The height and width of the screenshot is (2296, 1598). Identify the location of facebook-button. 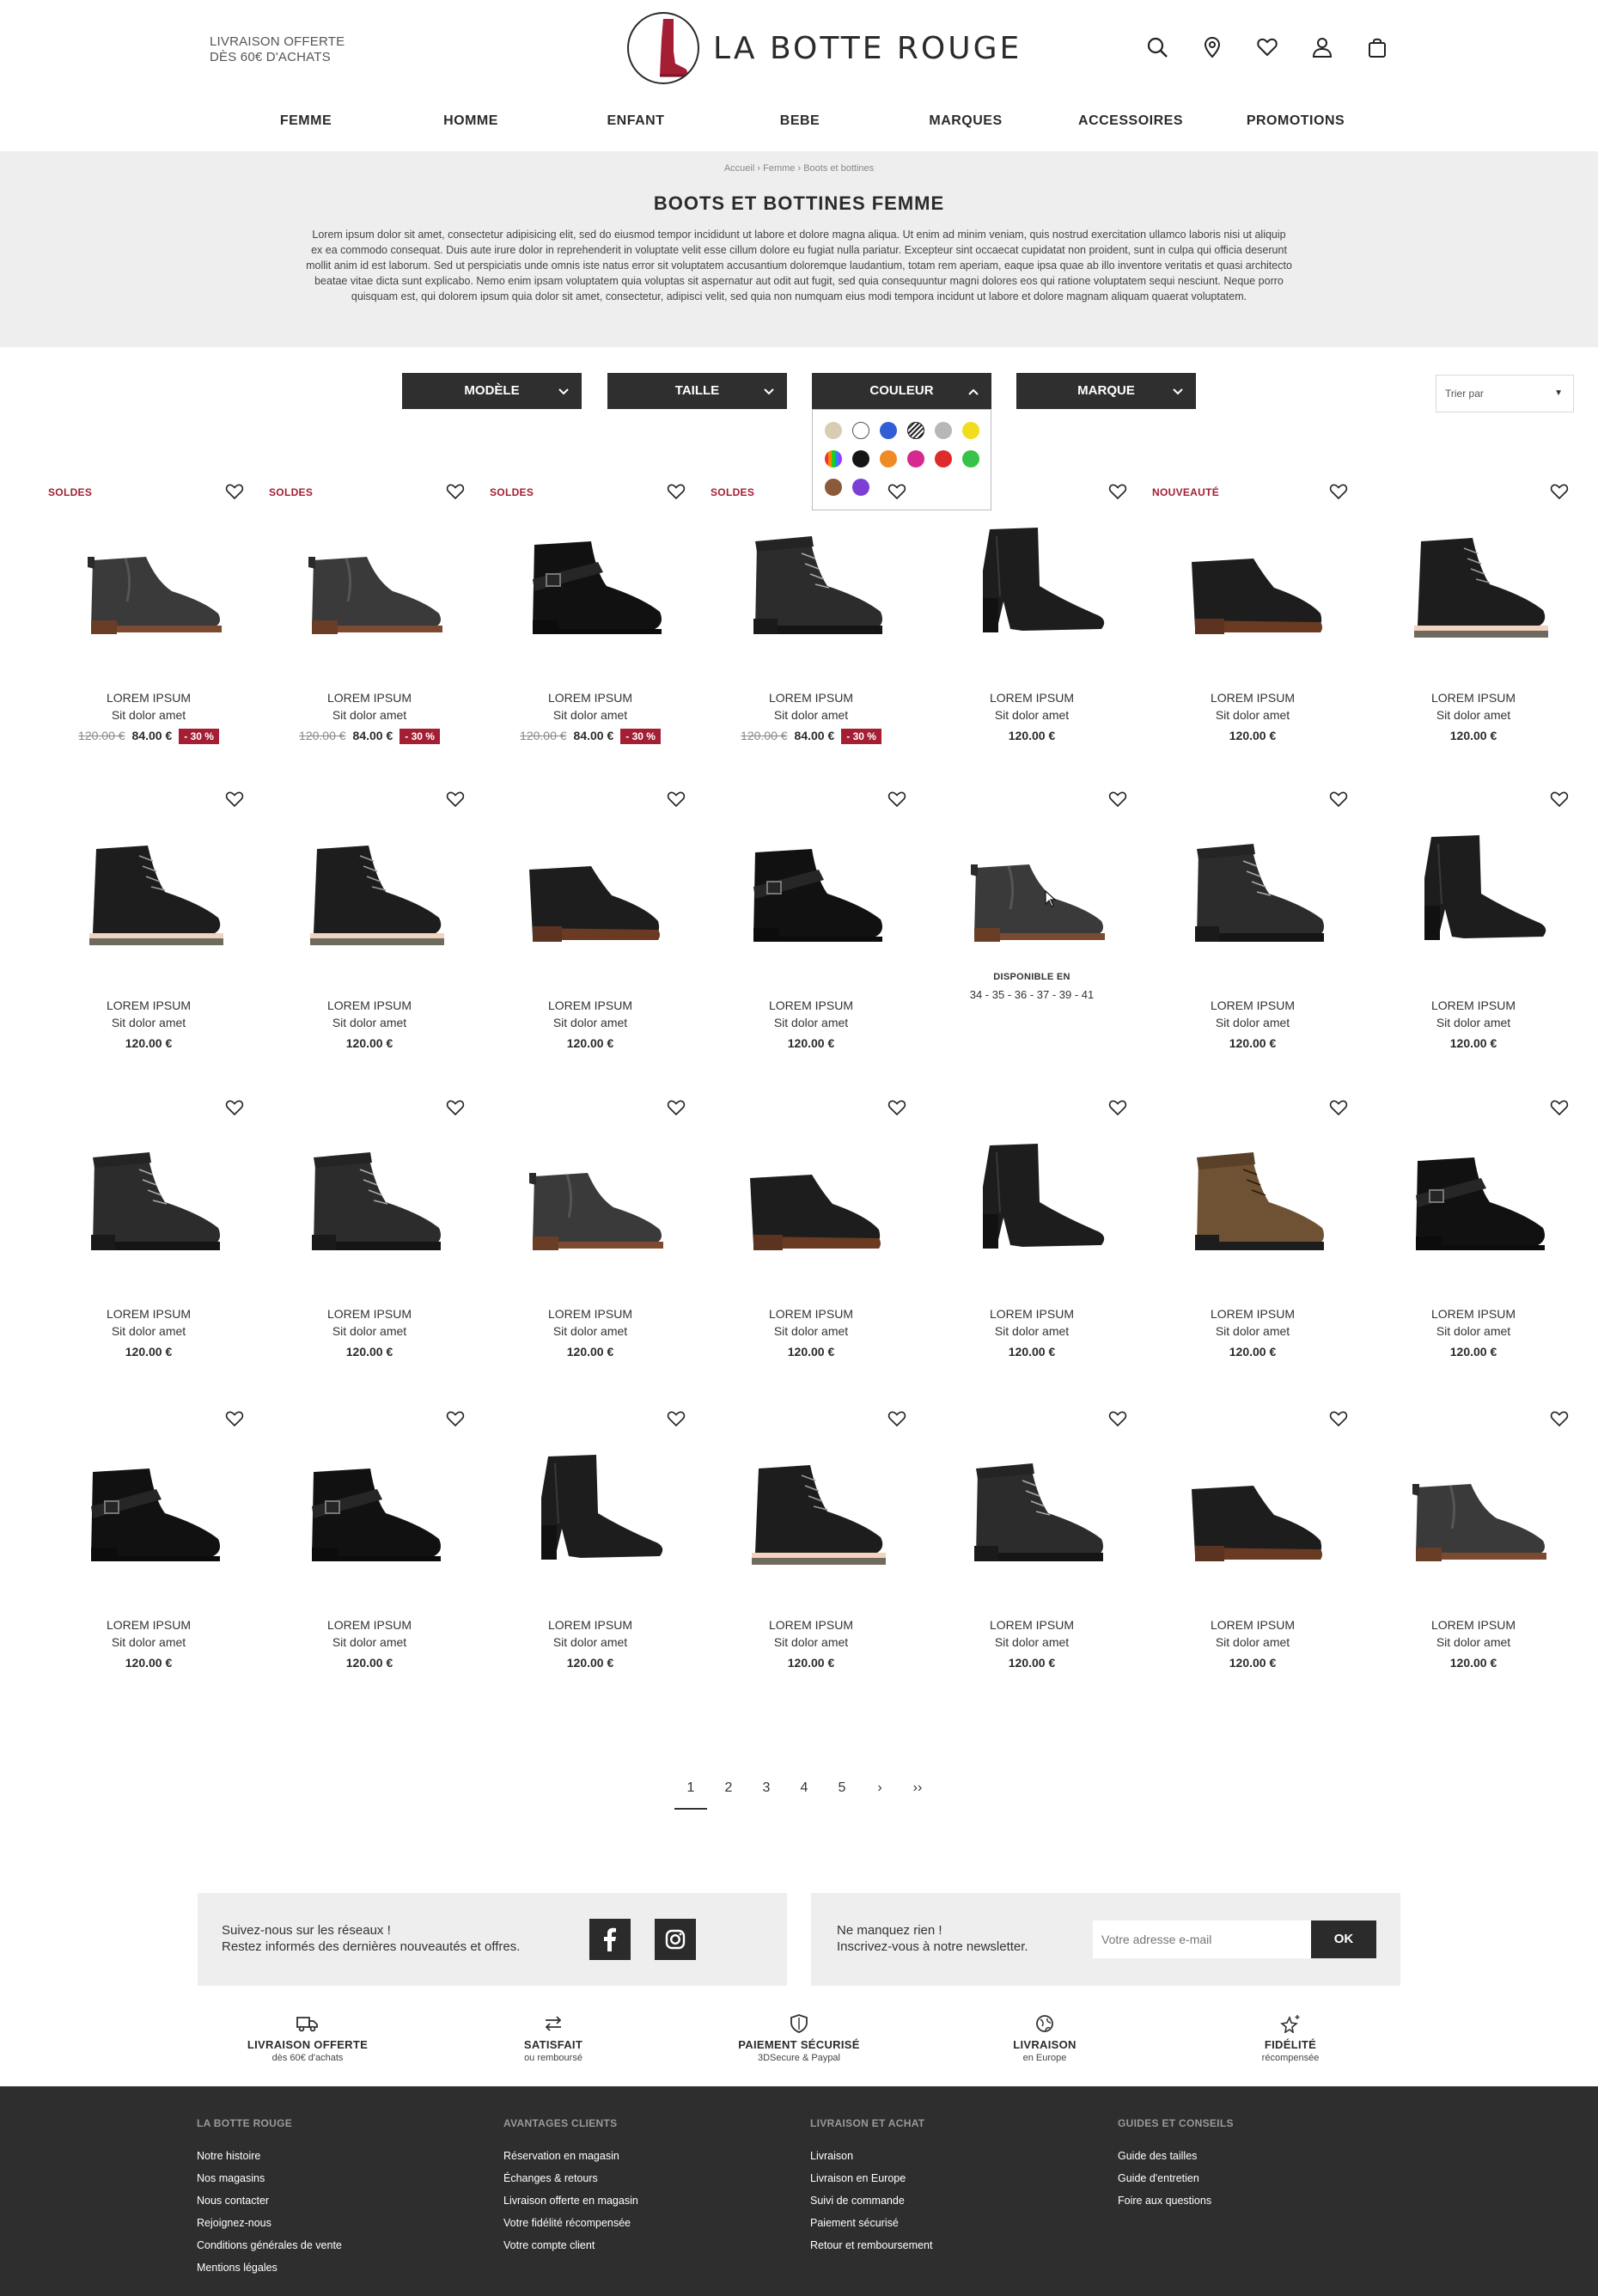
(610, 1939).